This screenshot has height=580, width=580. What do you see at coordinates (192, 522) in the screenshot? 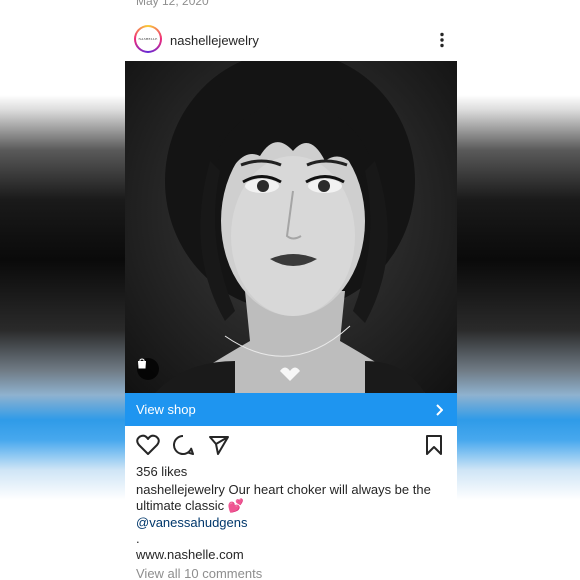
I see `mention-link: @vanessahudgens` at bounding box center [192, 522].